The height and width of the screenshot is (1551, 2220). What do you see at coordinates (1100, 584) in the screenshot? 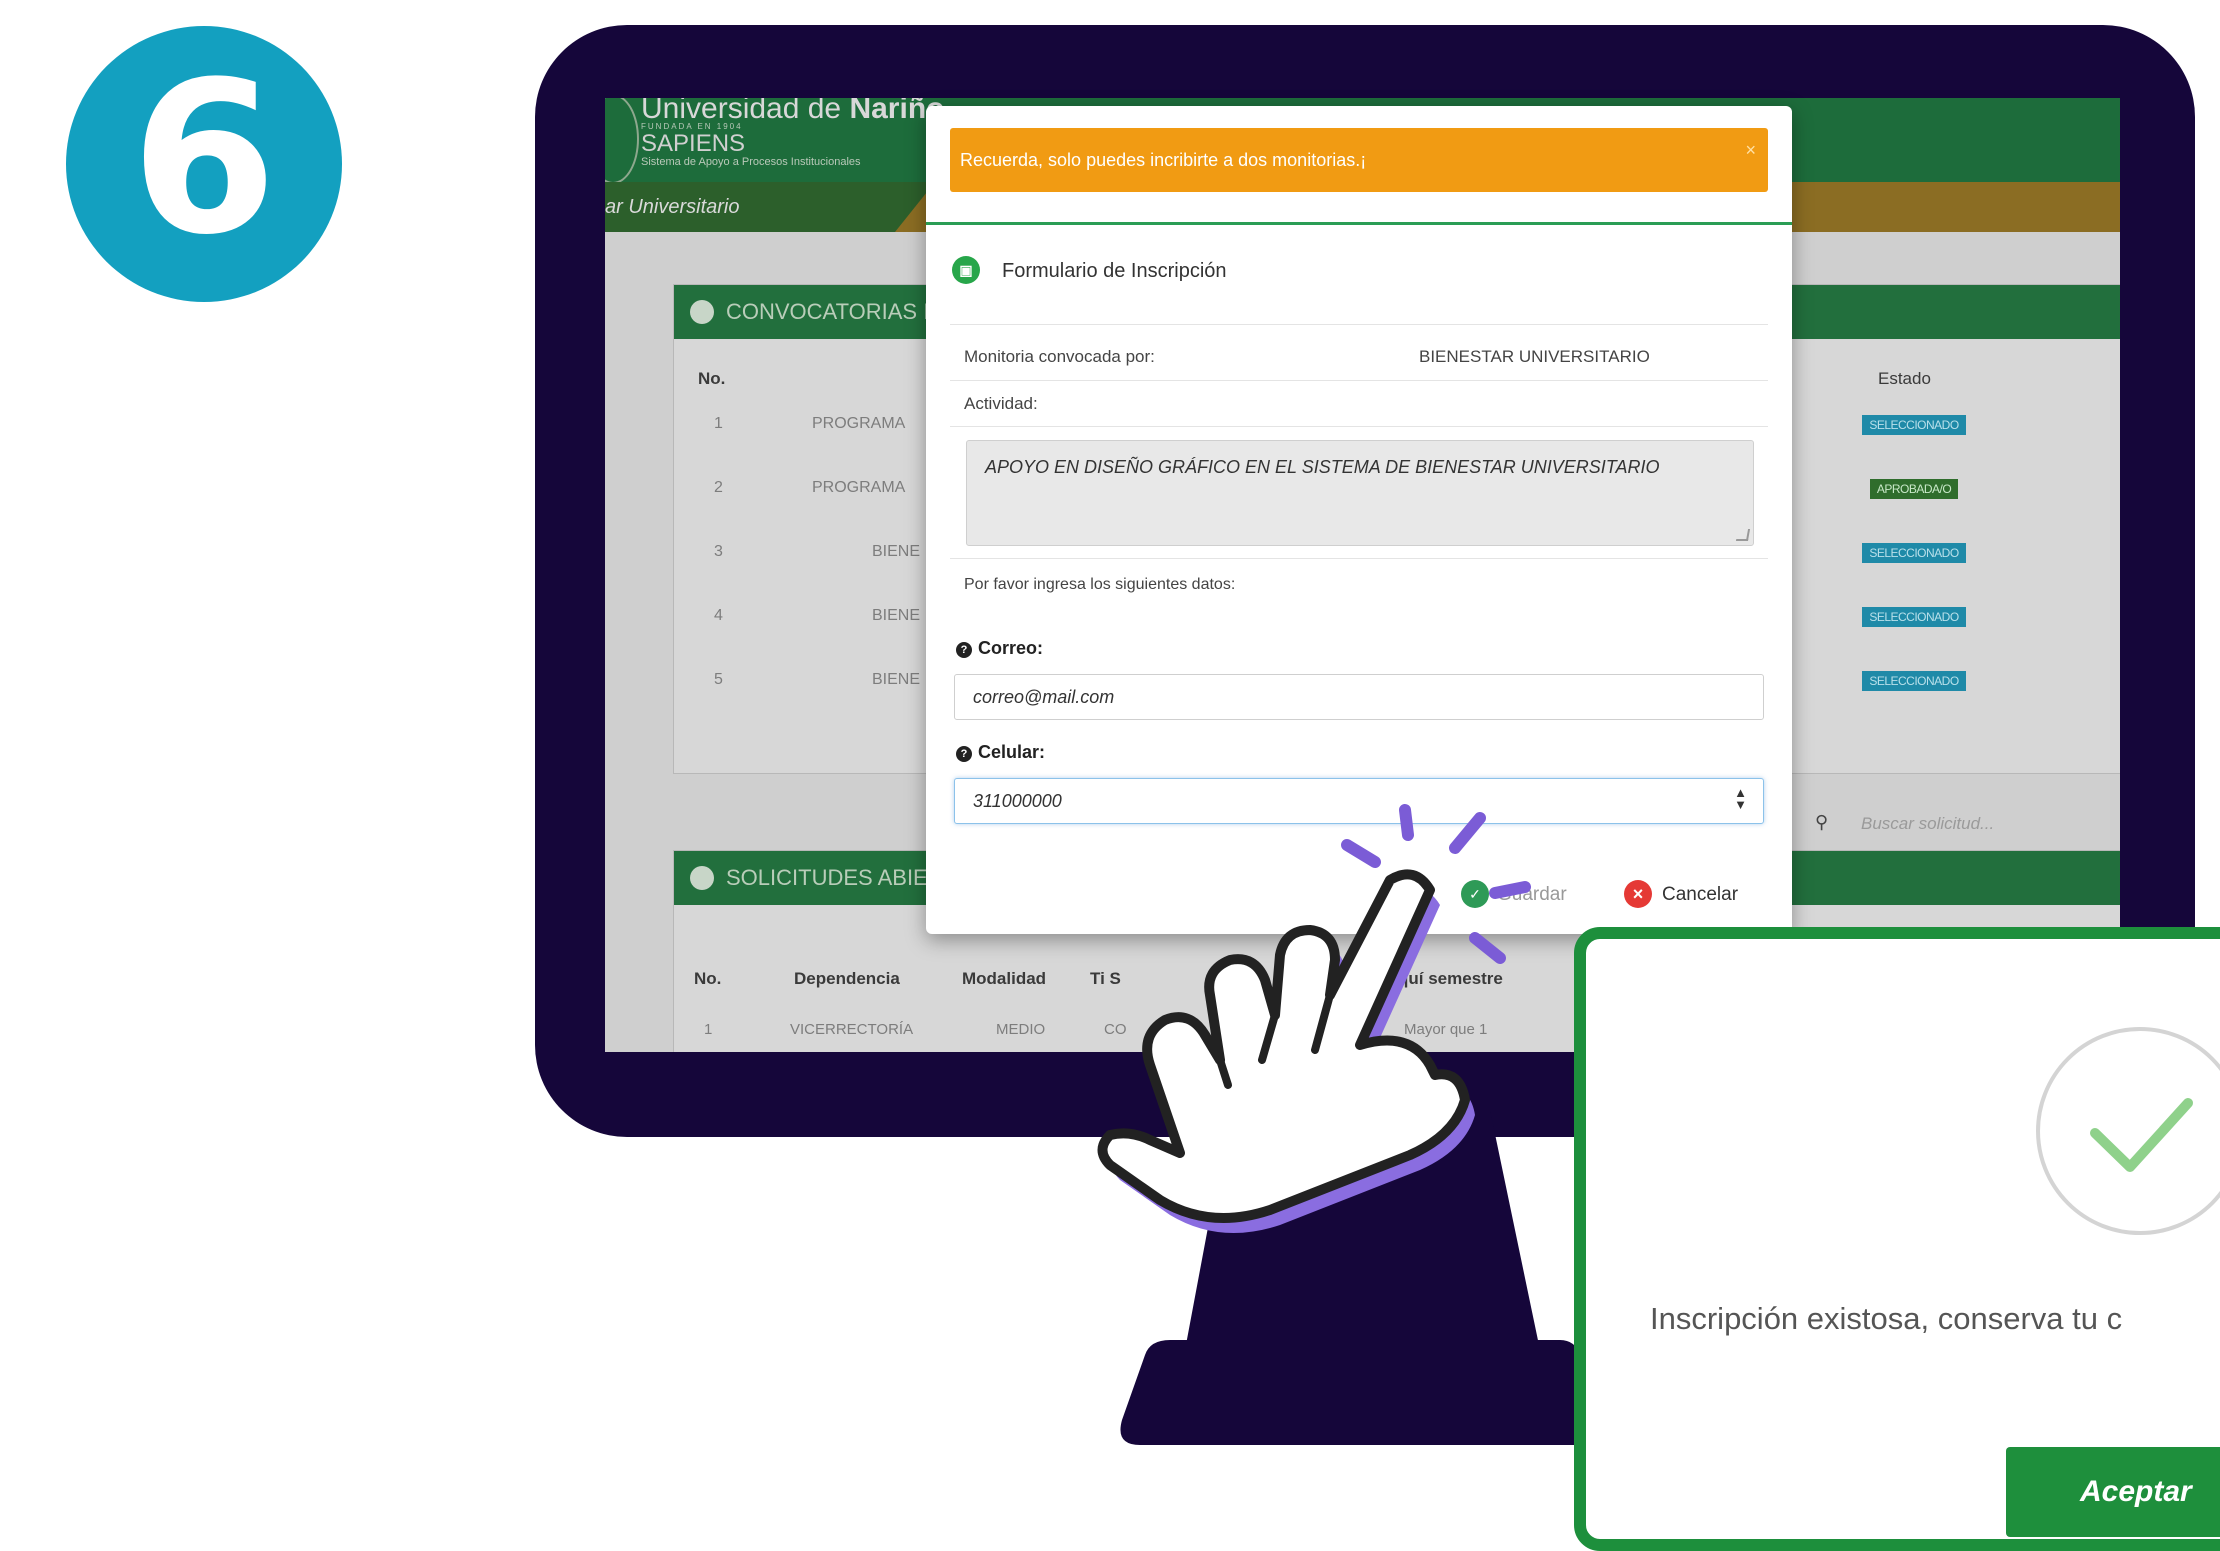
I see `instructions-text: Por favor ingresa los siguientes datos:` at bounding box center [1100, 584].